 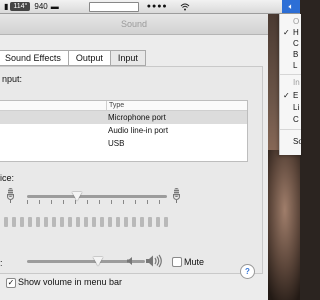 I want to click on temperature-readout: 114°, so click(x=20, y=6).